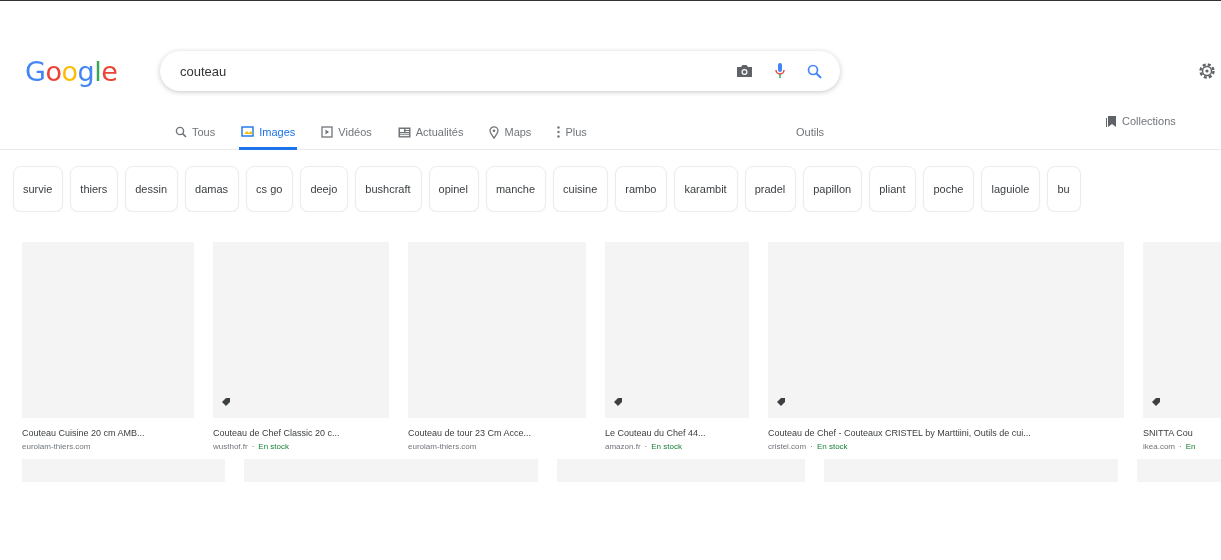 The height and width of the screenshot is (560, 1221). I want to click on suggestion-chip: rambo, so click(641, 189).